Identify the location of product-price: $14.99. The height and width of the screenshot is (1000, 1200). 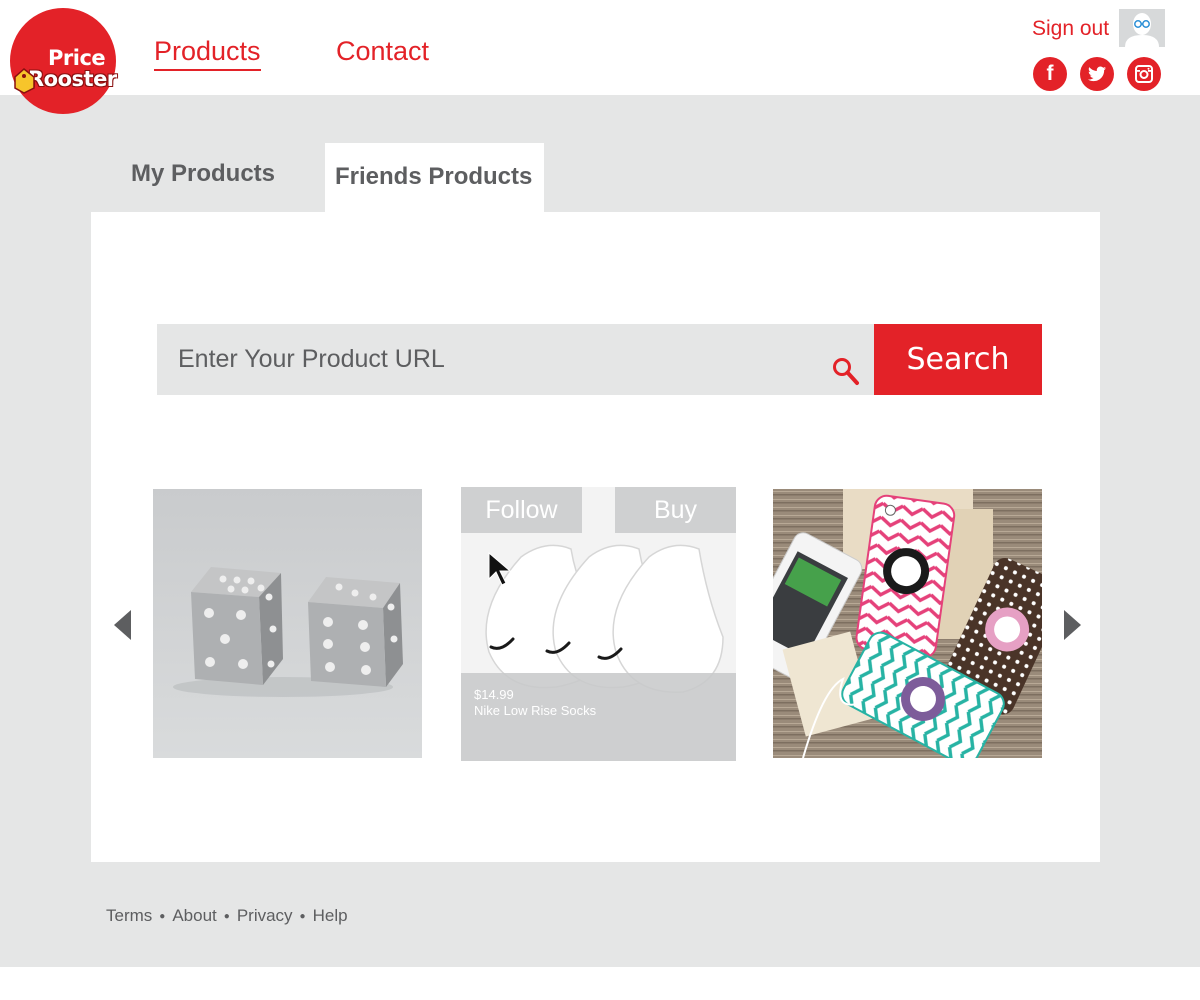
(494, 694).